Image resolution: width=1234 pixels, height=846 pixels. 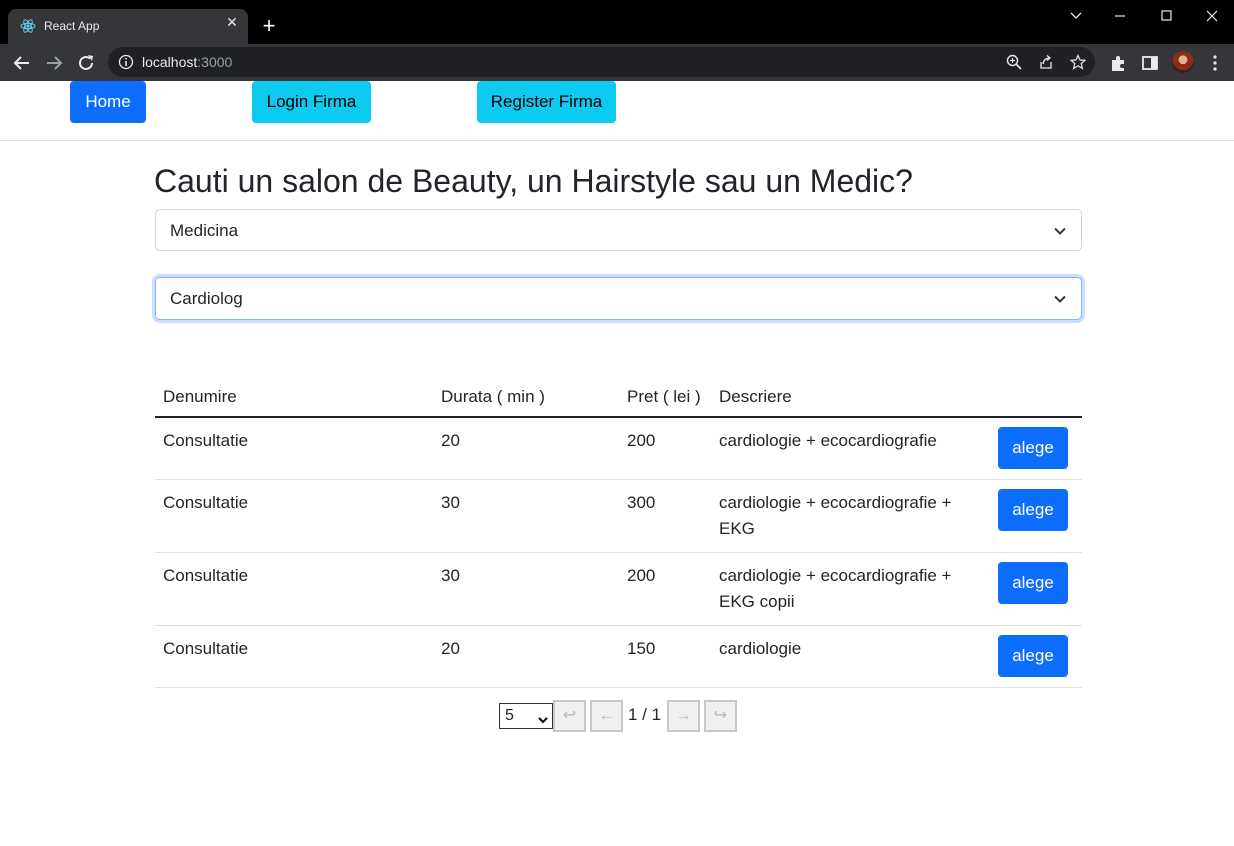 What do you see at coordinates (311, 102) in the screenshot?
I see `login-firma-button: Login Firma` at bounding box center [311, 102].